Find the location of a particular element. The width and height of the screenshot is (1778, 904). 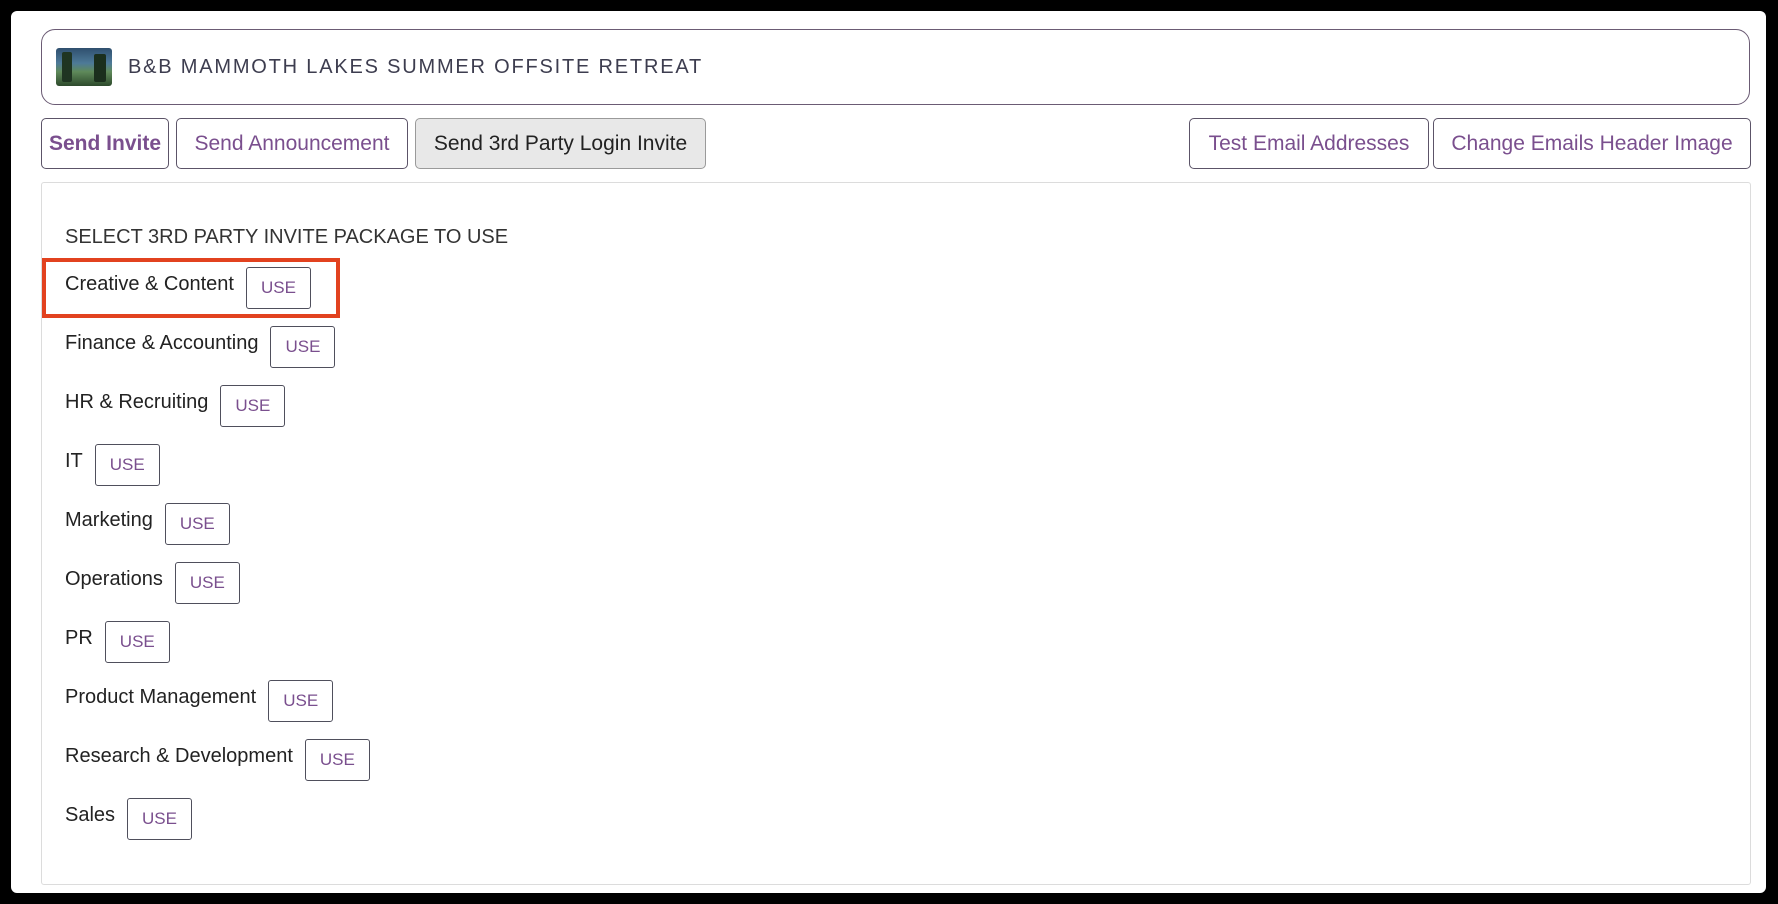

package-row-hr-recruiting: HR & Recruiting USE is located at coordinates (175, 406).